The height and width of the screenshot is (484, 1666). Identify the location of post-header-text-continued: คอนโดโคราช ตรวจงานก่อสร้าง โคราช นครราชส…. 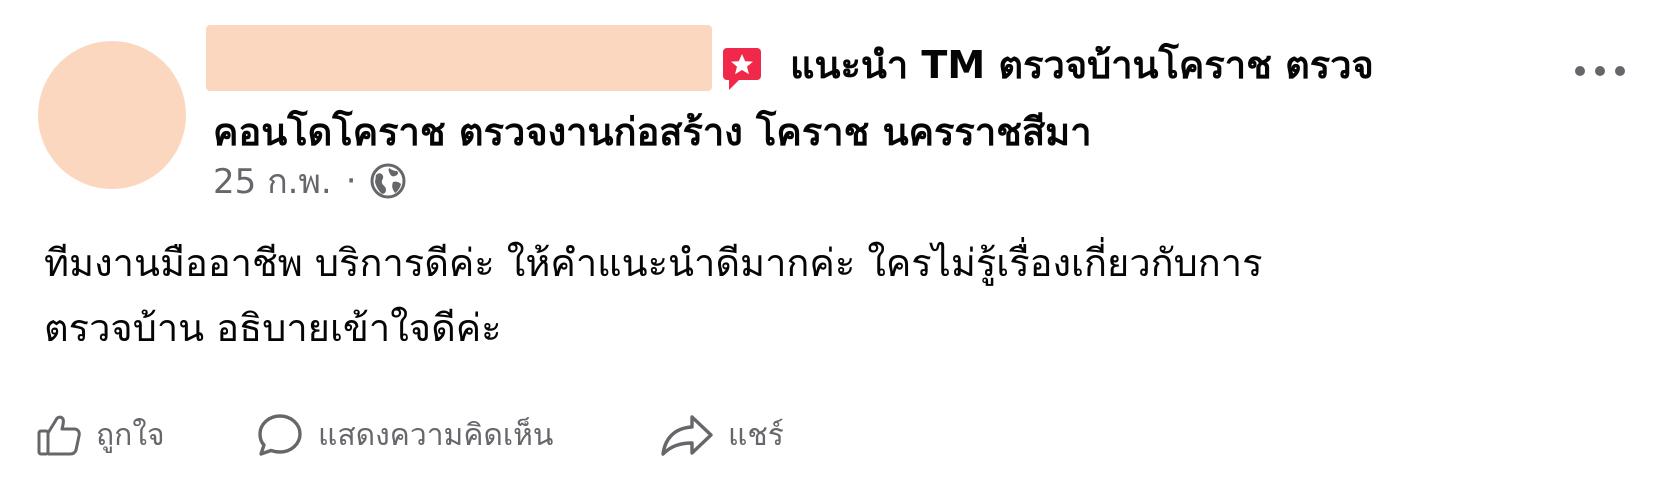
(652, 132).